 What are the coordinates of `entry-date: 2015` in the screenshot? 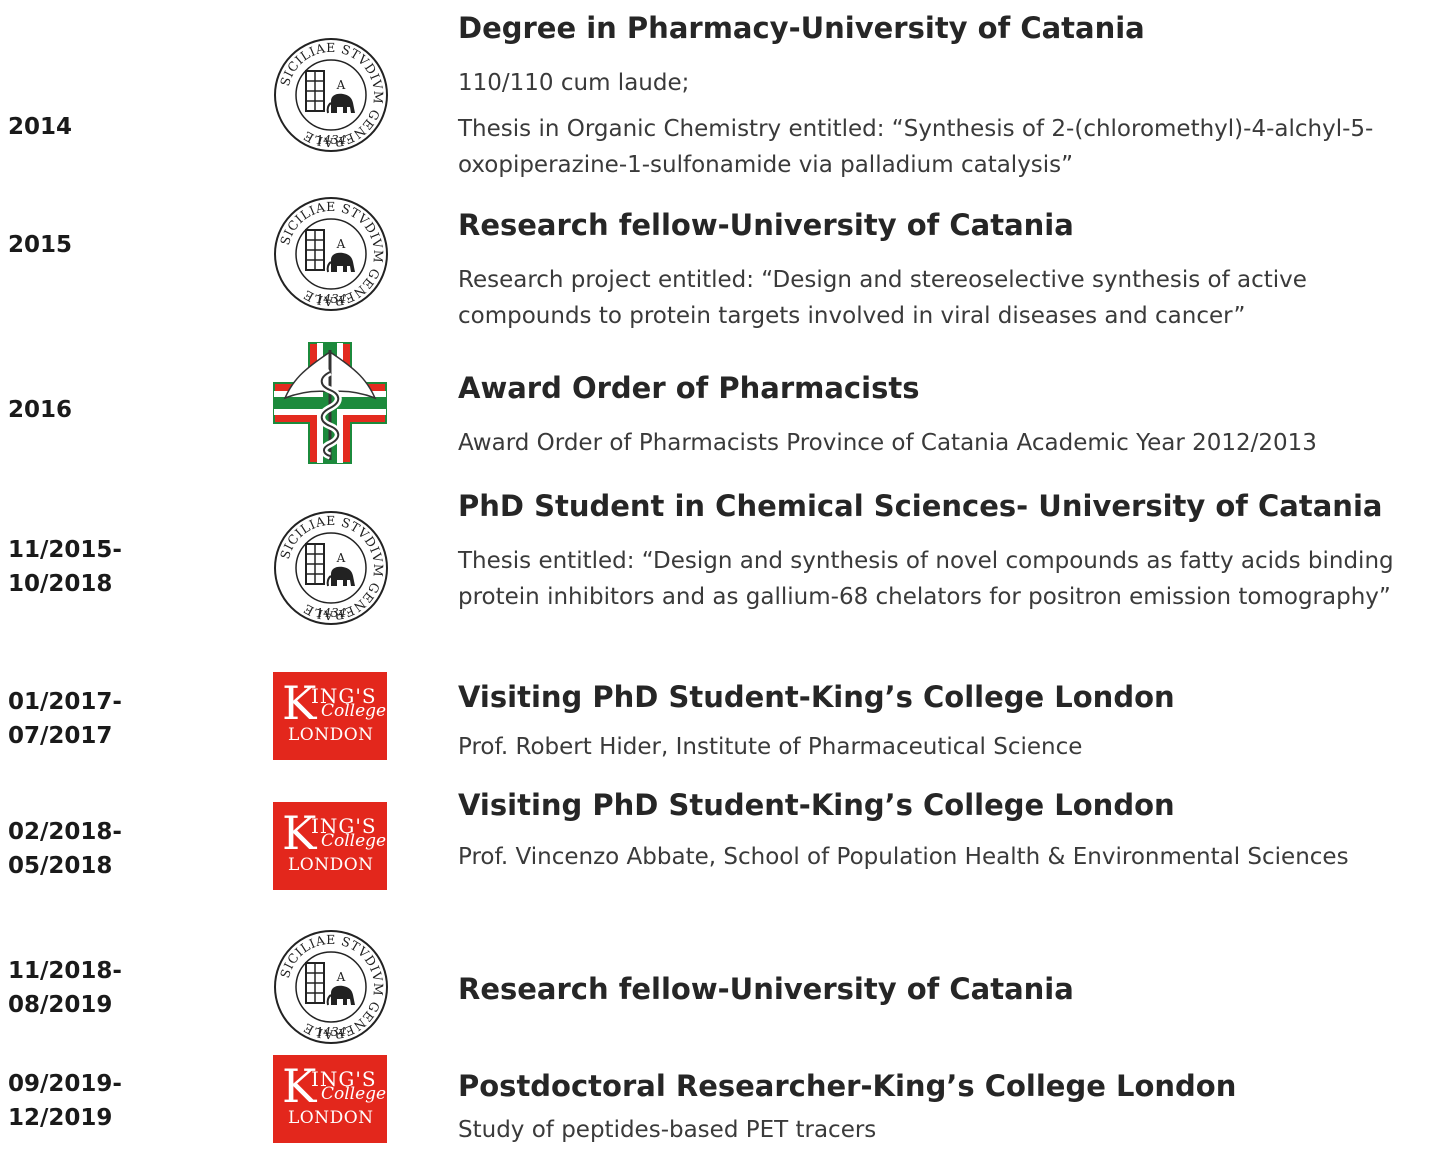 It's located at (40, 245).